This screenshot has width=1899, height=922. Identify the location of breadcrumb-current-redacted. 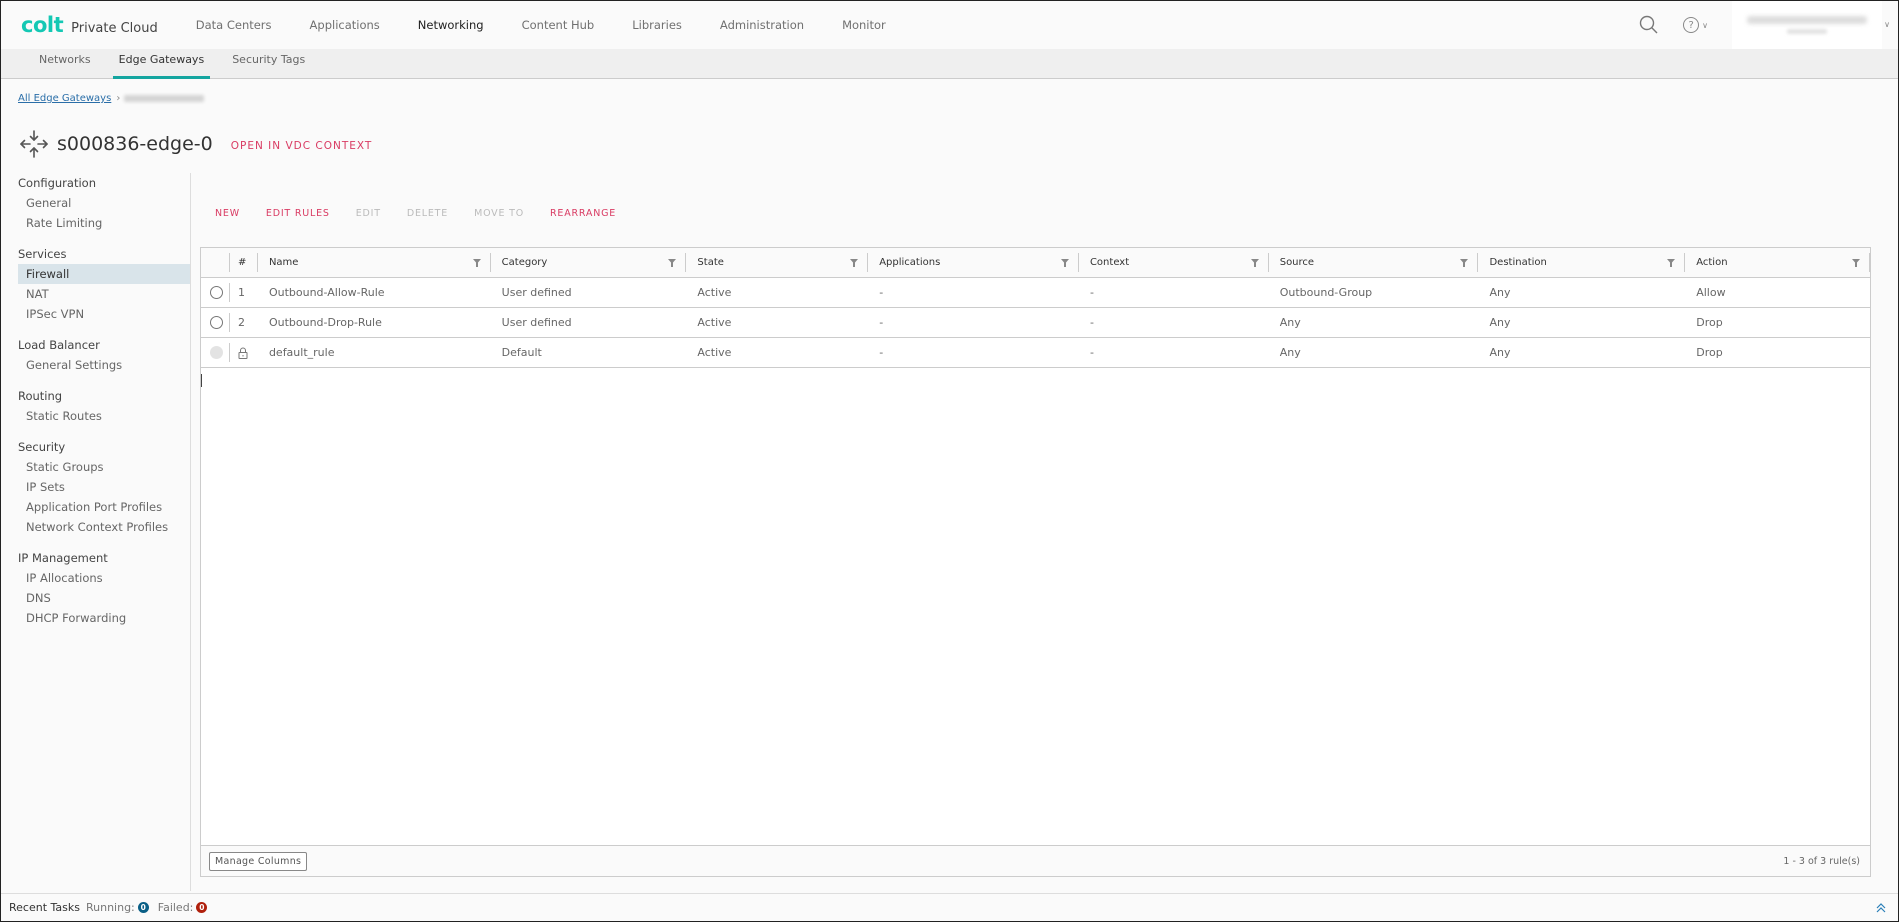
(164, 98).